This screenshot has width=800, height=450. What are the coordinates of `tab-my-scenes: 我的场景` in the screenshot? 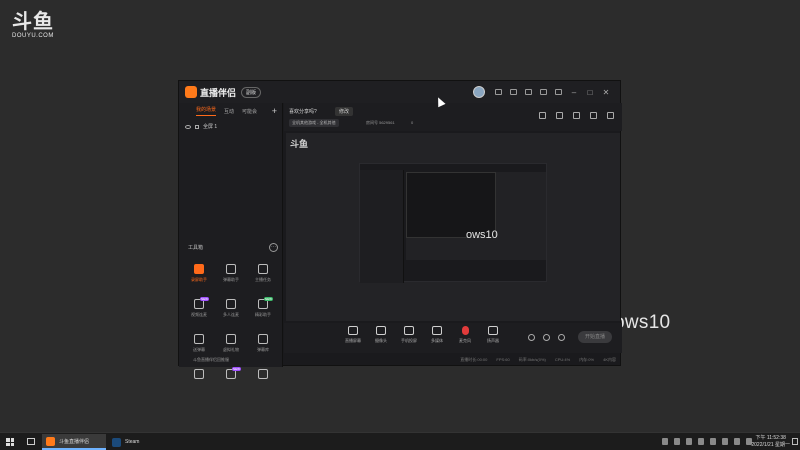 It's located at (206, 111).